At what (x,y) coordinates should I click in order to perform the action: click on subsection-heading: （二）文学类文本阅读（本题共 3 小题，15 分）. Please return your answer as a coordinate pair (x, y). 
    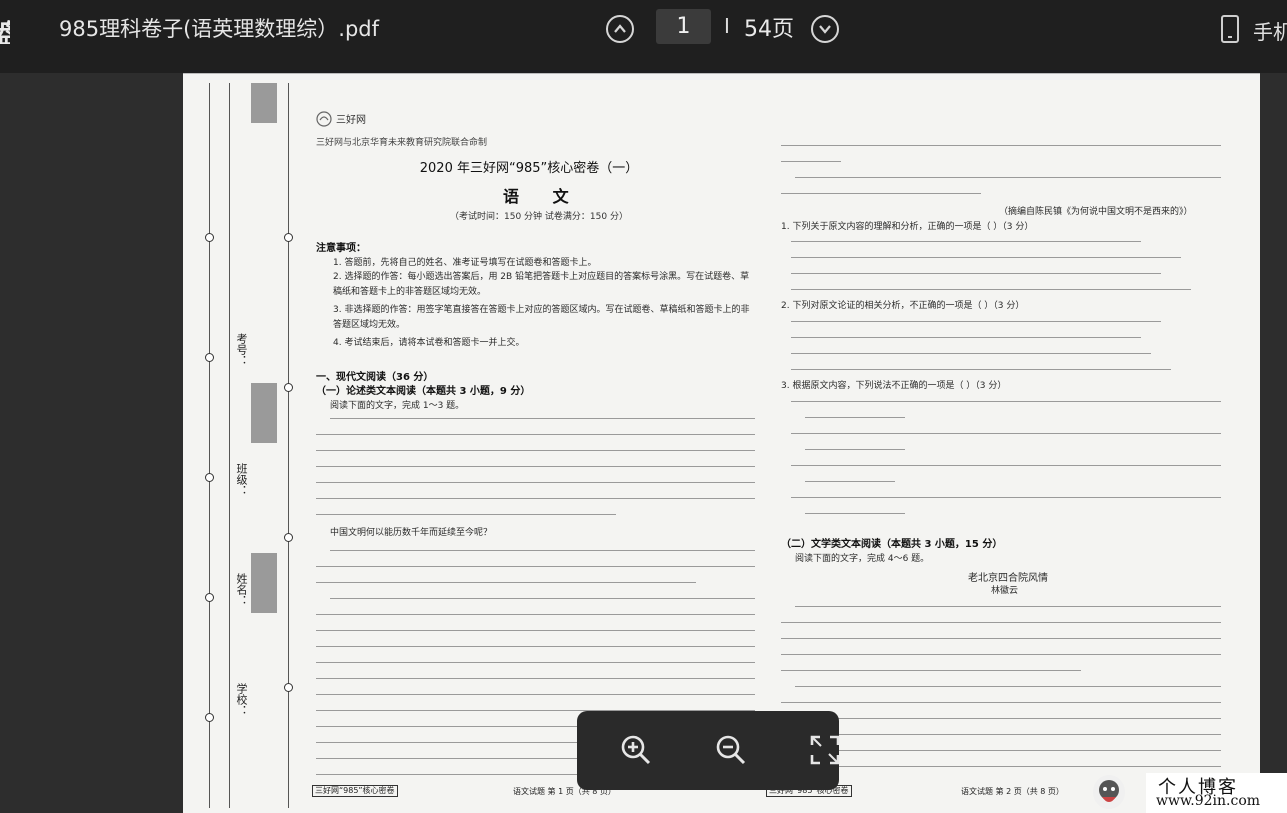
    Looking at the image, I should click on (892, 544).